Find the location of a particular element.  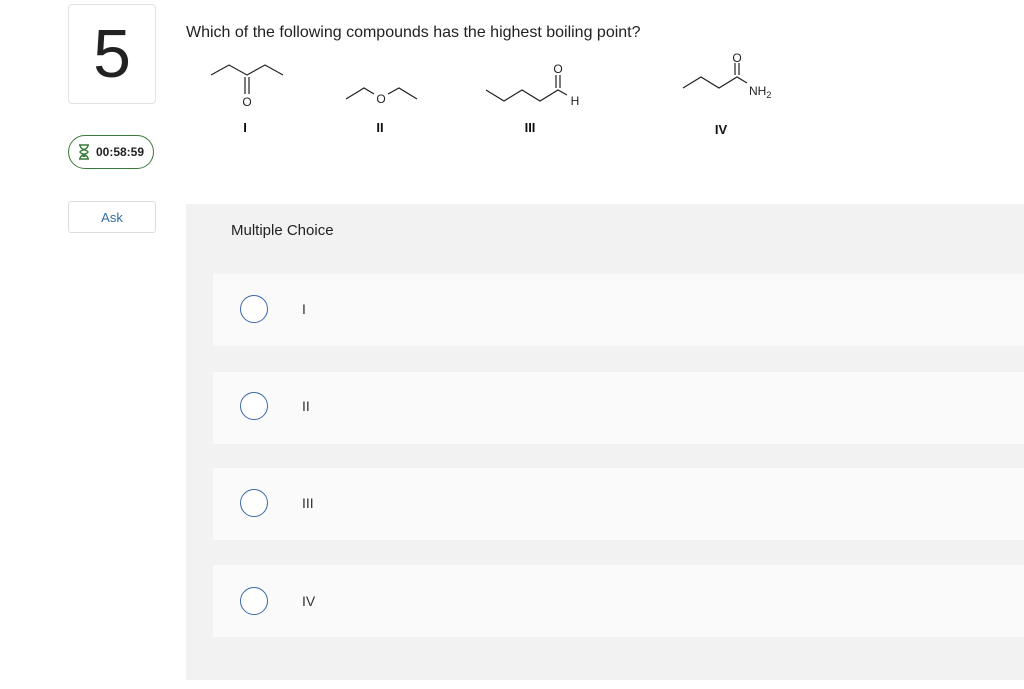

option-i: I is located at coordinates (618, 310).